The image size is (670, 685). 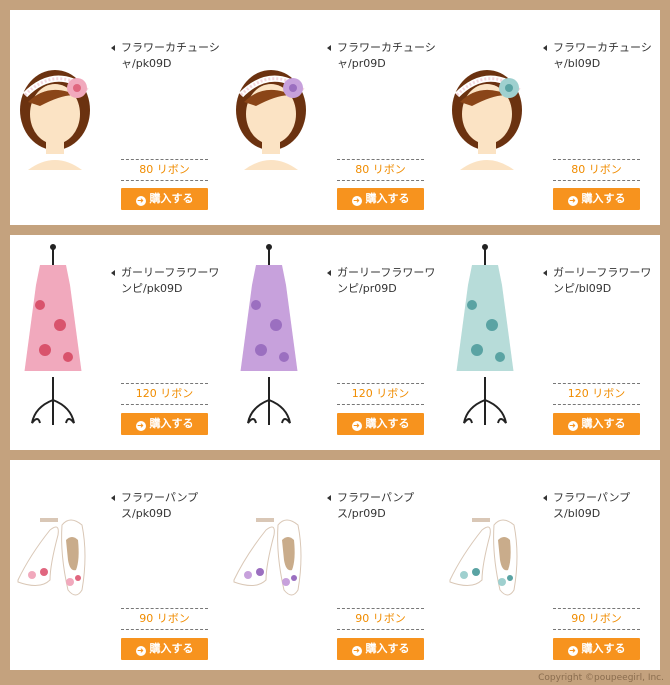 What do you see at coordinates (118, 342) in the screenshot?
I see `product-item: ガーリーフラワーワンピ/pk09D 120 リボン ➜ 購入する` at bounding box center [118, 342].